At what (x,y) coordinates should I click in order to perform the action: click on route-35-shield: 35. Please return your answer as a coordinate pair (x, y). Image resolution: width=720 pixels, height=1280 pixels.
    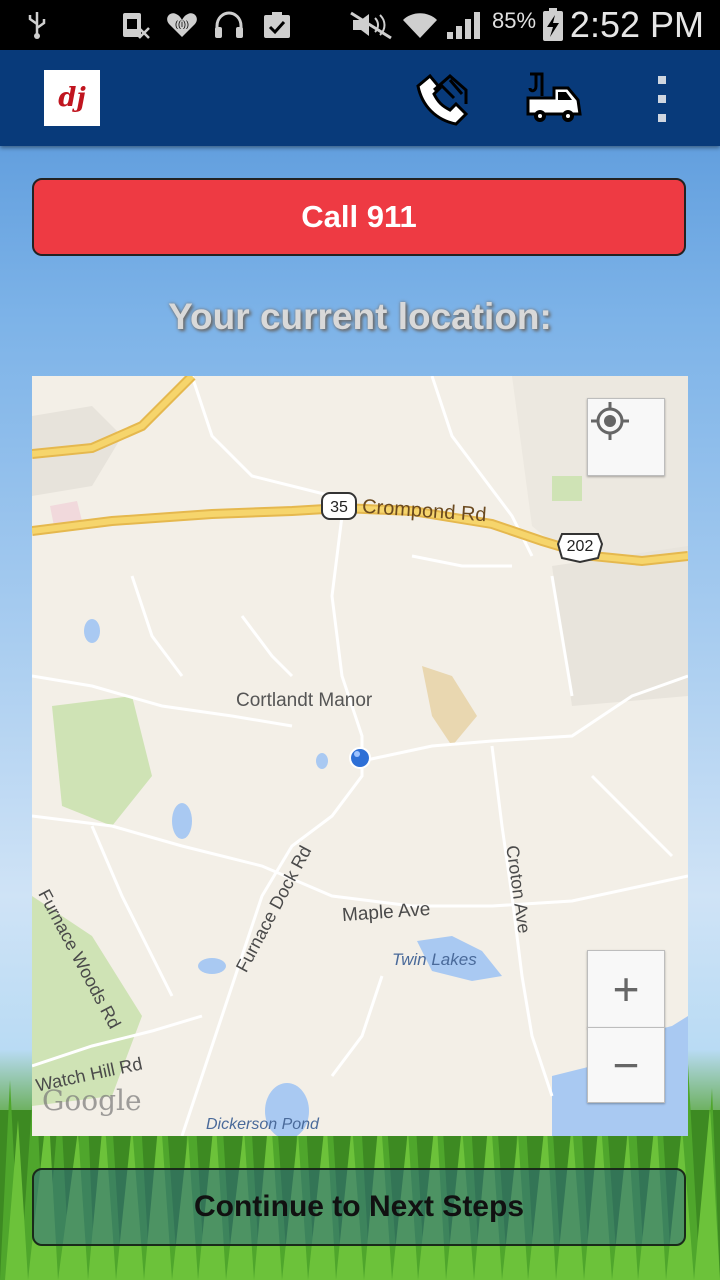
    Looking at the image, I should click on (339, 507).